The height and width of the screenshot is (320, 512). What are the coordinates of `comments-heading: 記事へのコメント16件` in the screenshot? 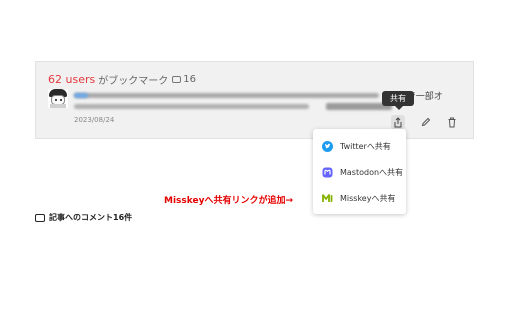 It's located at (83, 217).